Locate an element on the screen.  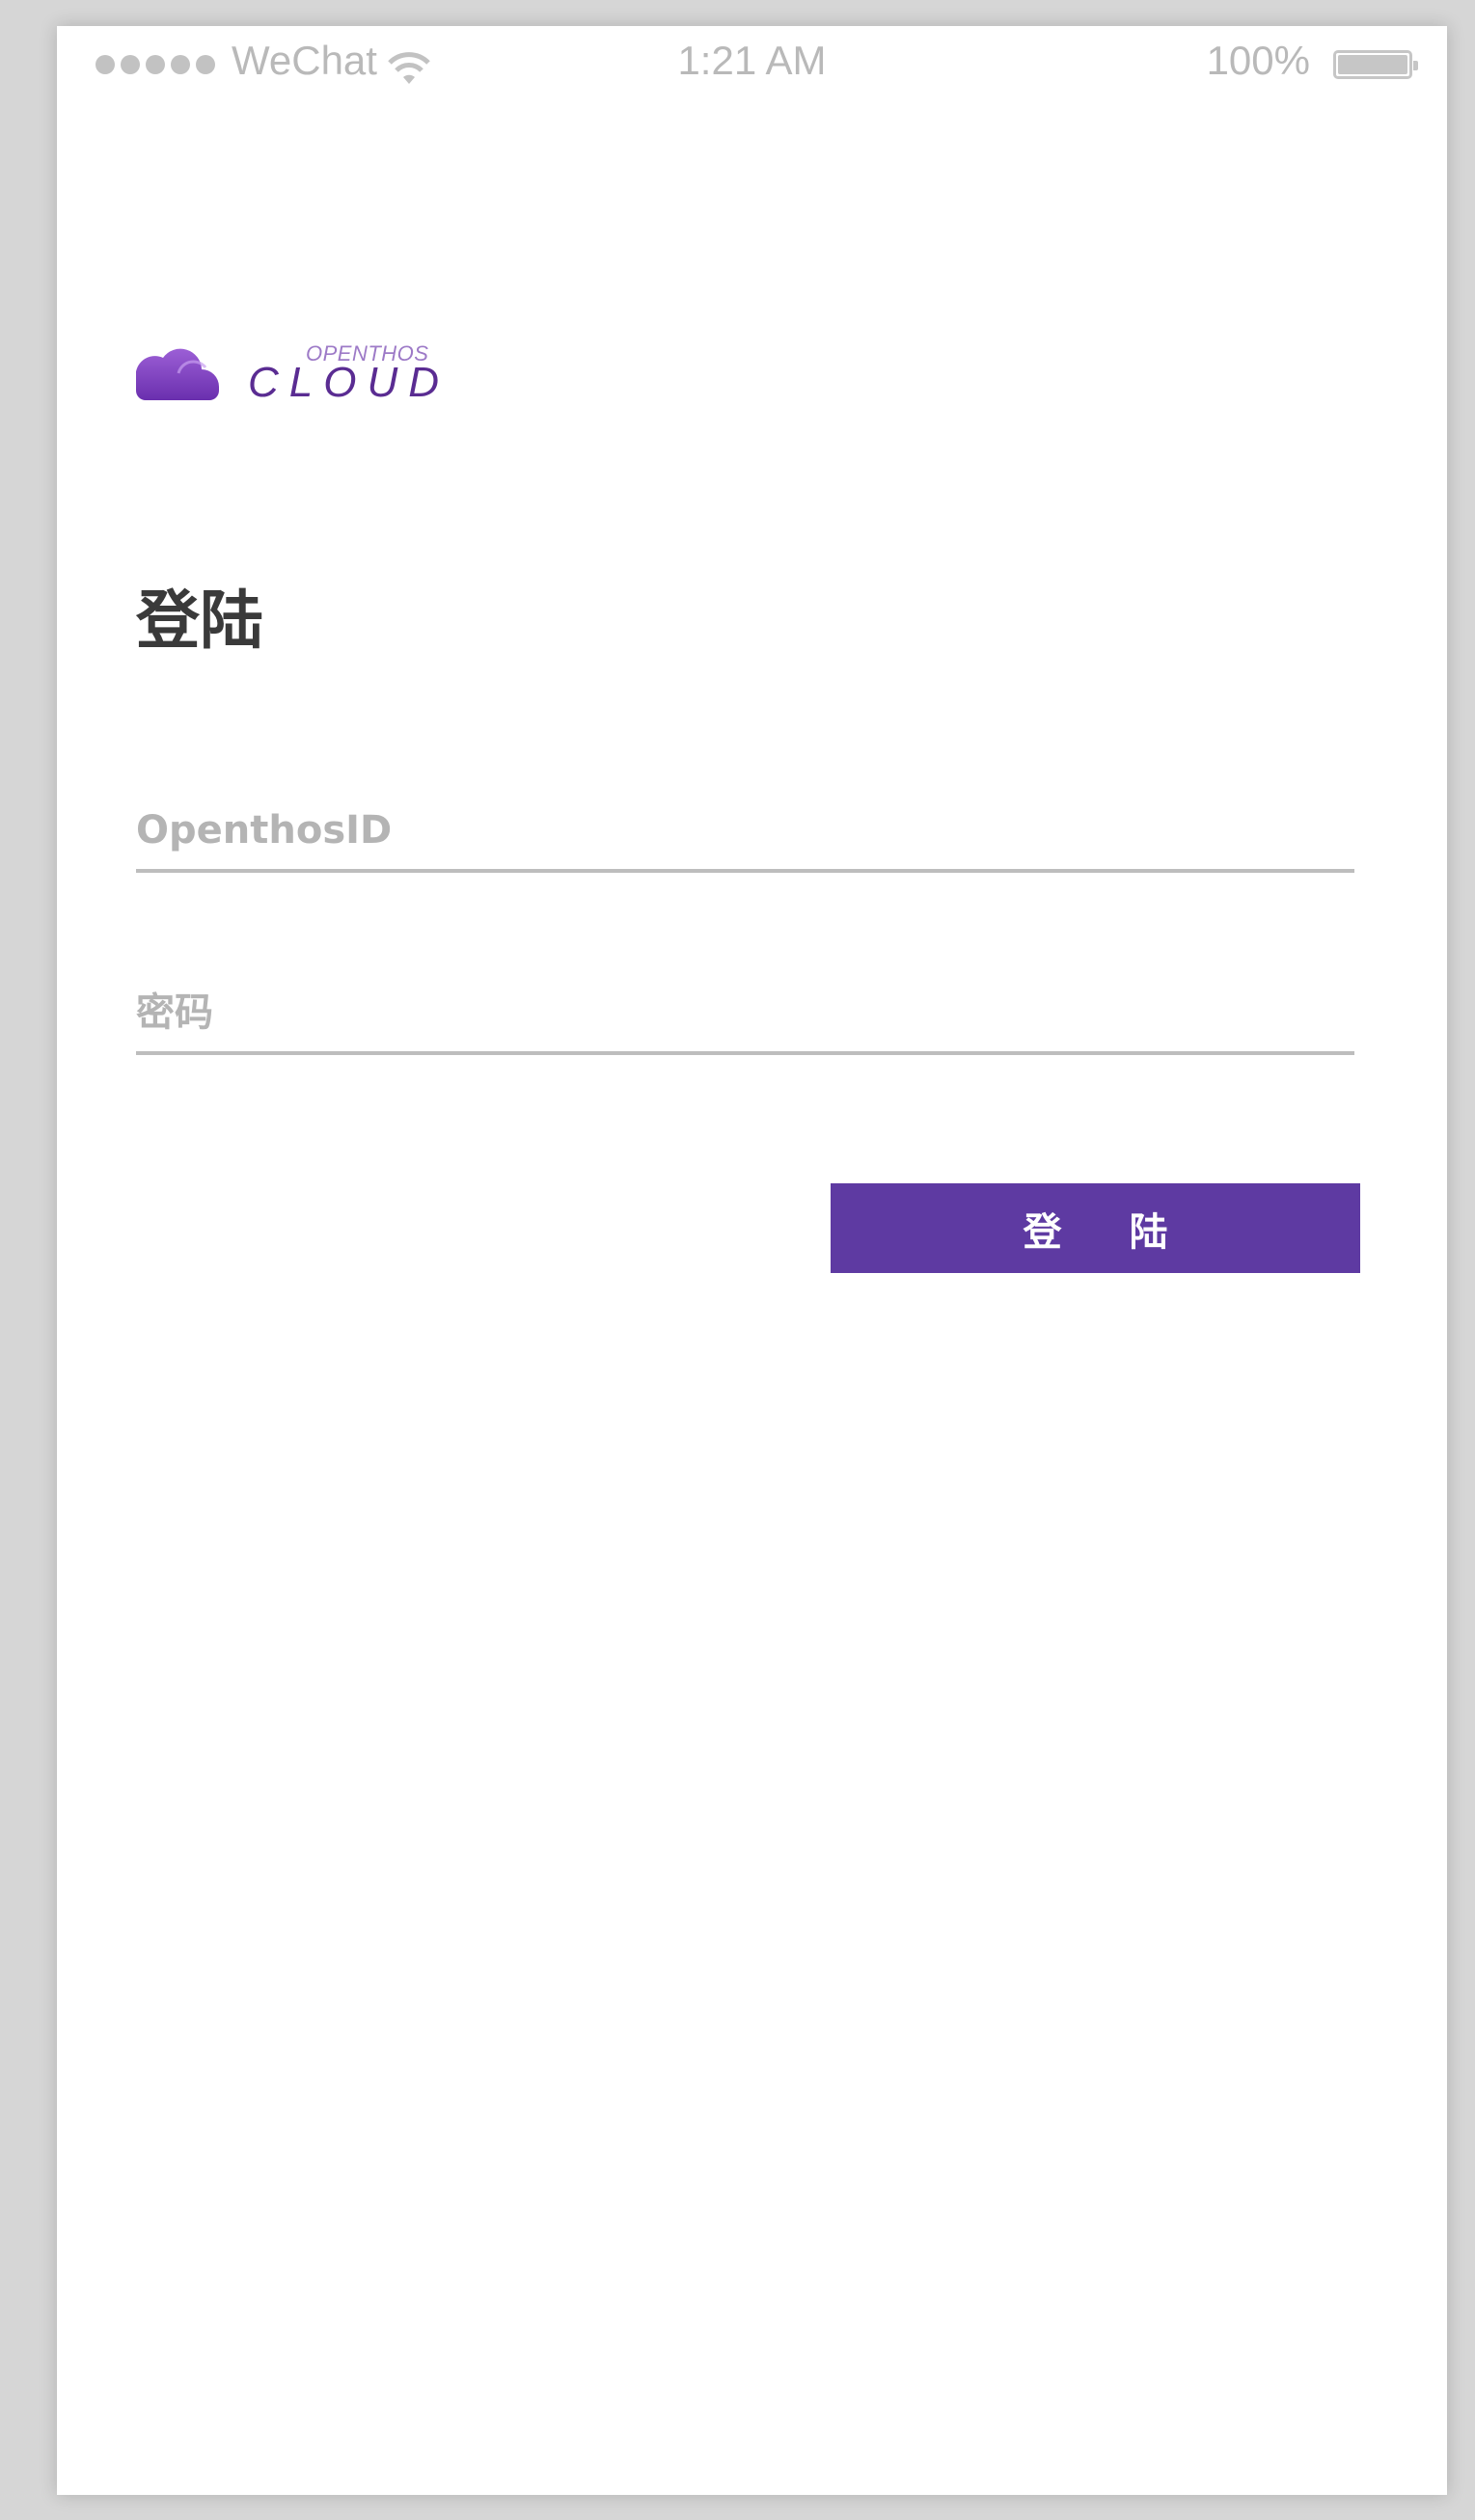
page-title: 登陆 is located at coordinates (199, 621).